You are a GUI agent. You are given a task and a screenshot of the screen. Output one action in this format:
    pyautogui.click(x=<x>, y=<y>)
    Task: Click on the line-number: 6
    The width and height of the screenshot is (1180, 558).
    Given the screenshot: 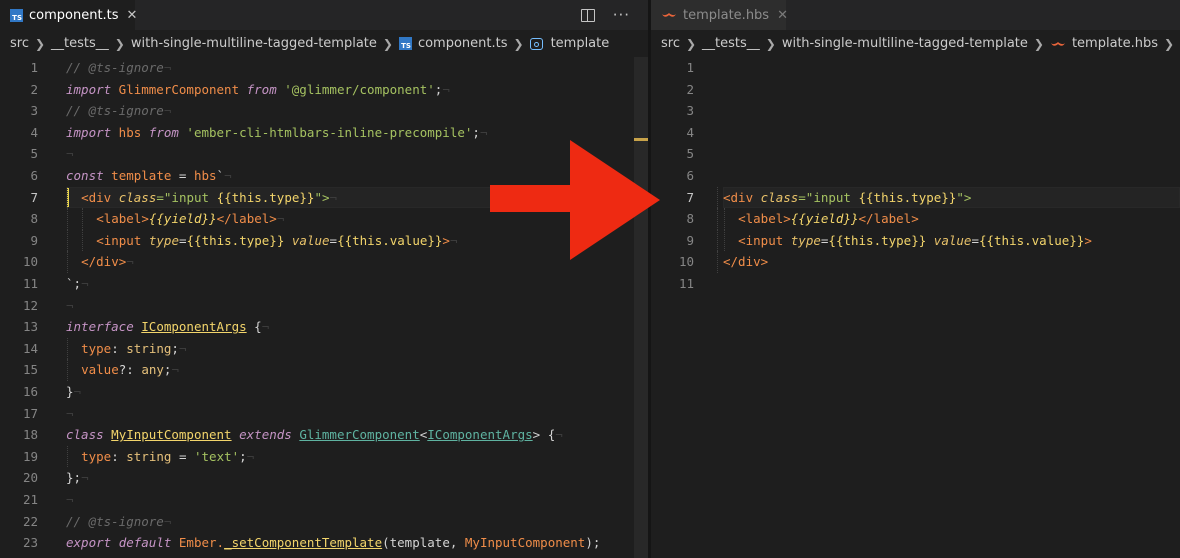 What is the action you would take?
    pyautogui.click(x=34, y=175)
    